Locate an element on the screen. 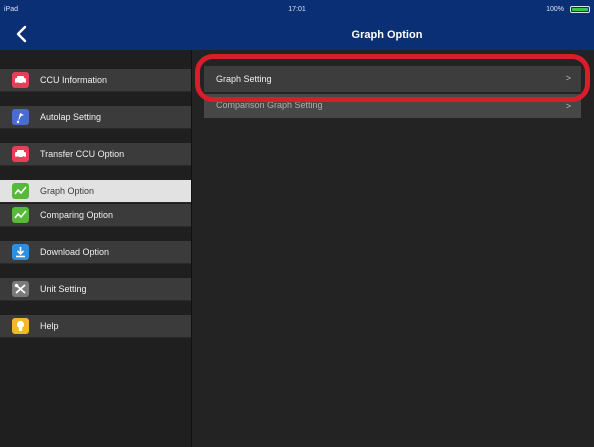 The width and height of the screenshot is (594, 447). page-title: Graph Option is located at coordinates (387, 35).